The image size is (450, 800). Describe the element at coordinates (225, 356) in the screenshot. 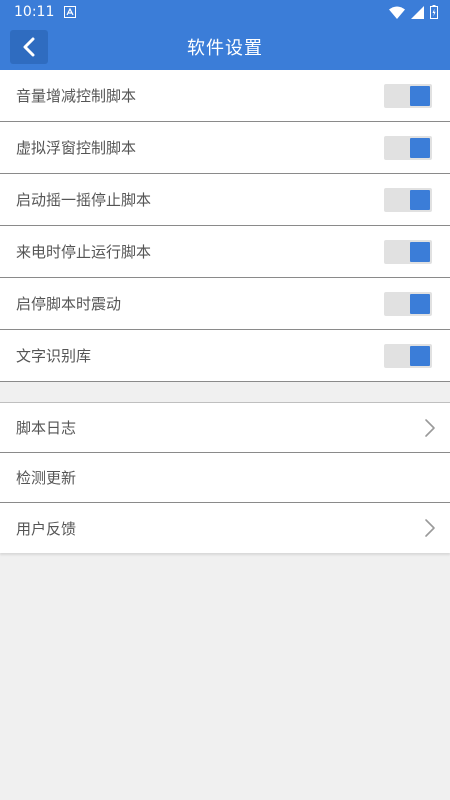

I see `setting-row-ocr-library: 文字识别库` at that location.